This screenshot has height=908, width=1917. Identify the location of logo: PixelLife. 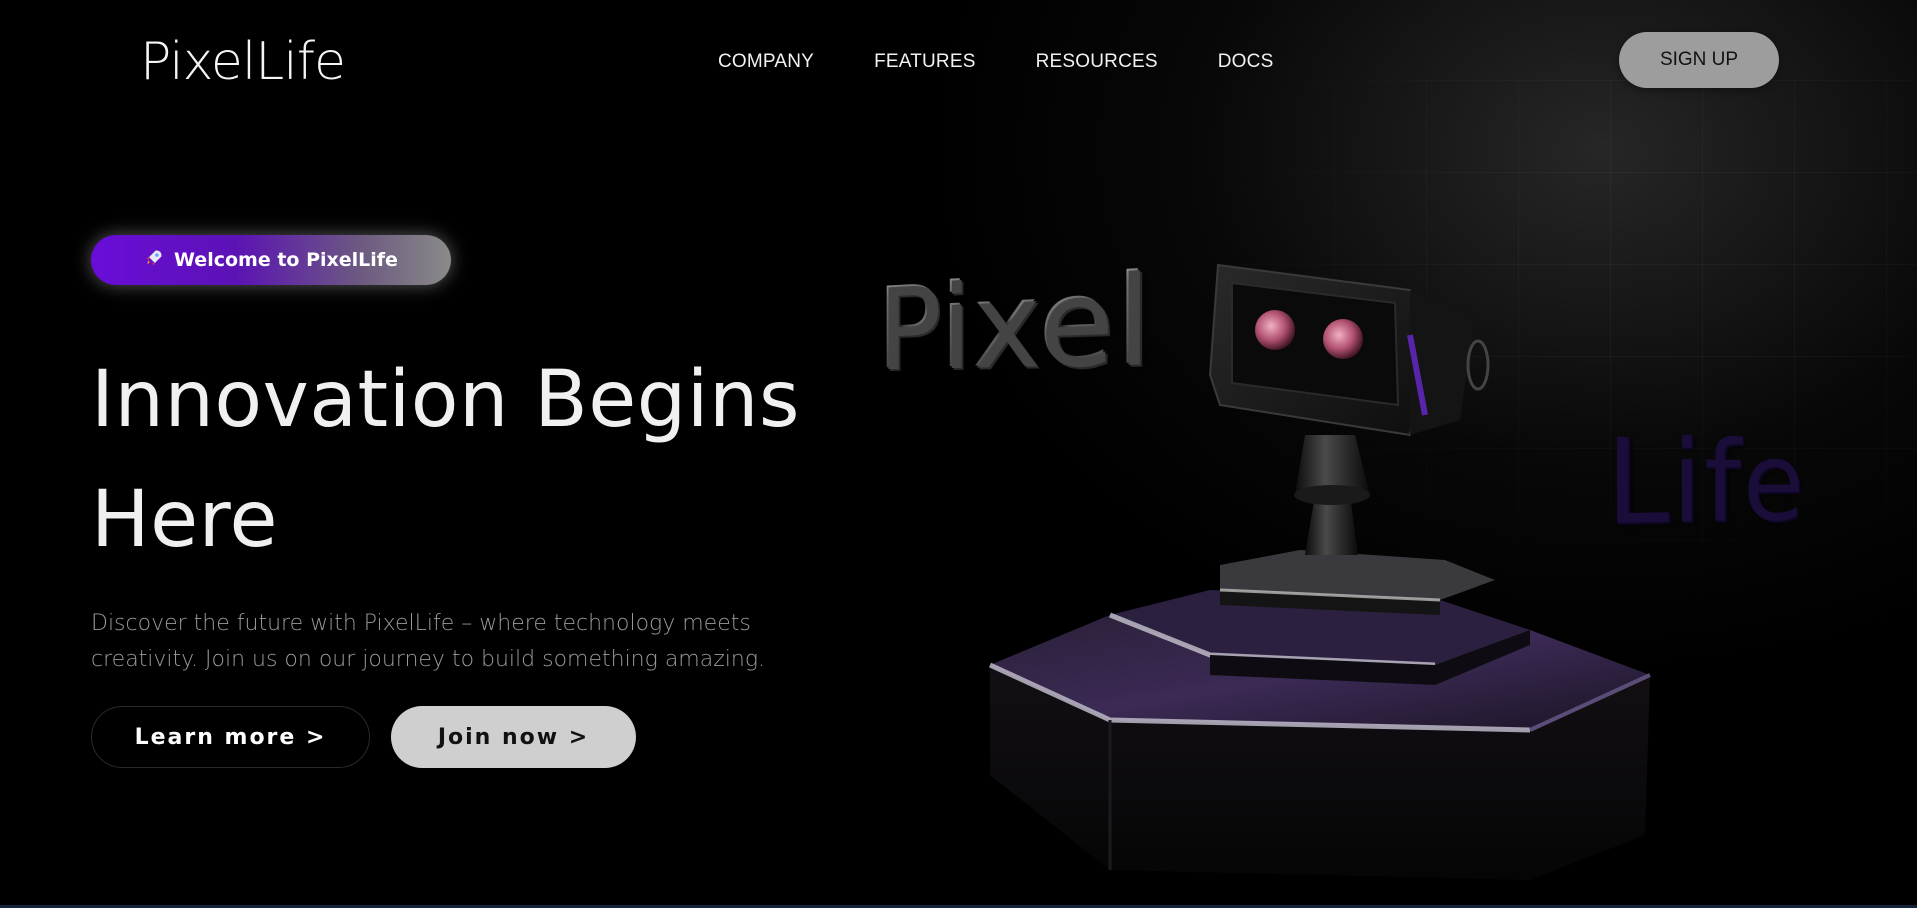
(243, 62).